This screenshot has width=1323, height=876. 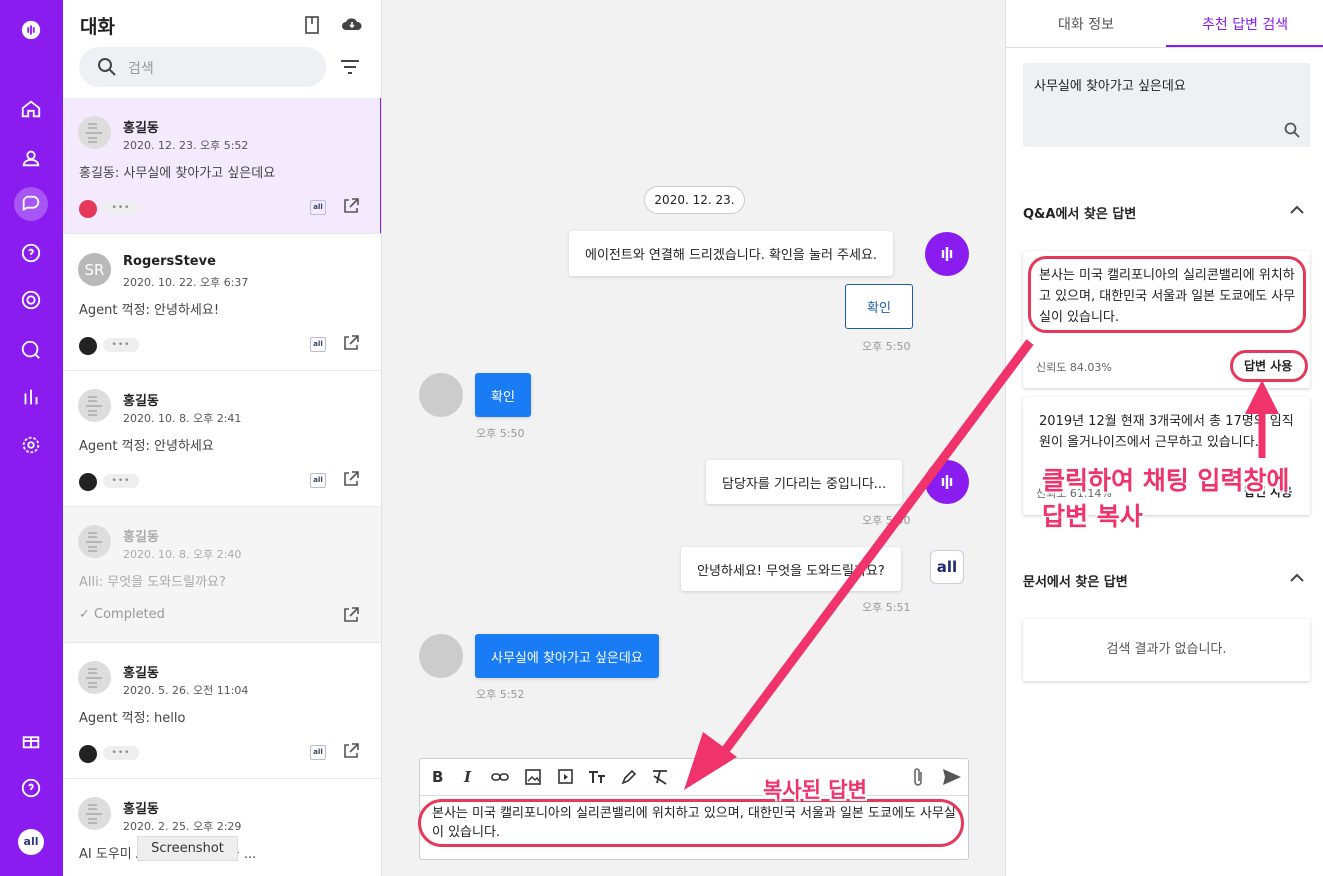 What do you see at coordinates (1092, 516) in the screenshot?
I see `annotation-label: 답변 복사` at bounding box center [1092, 516].